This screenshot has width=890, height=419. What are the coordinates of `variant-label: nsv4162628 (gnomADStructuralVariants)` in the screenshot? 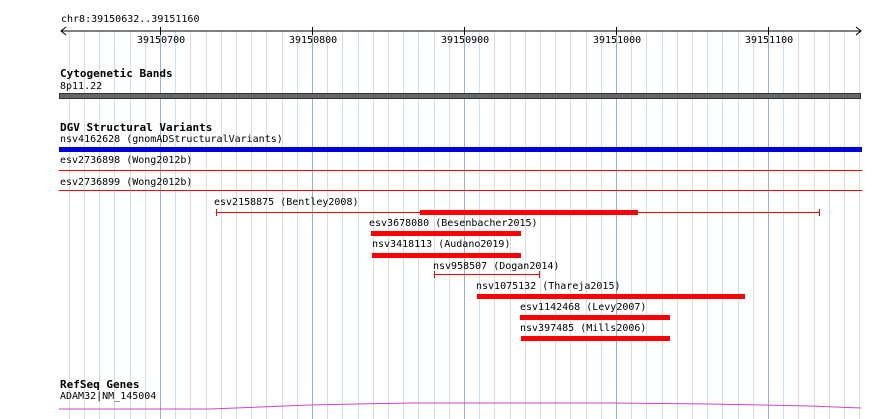 It's located at (171, 139).